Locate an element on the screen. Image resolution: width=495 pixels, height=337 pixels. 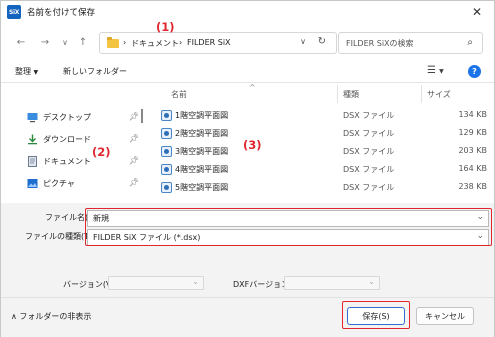
title-bar: SiX 名前を付けて保存 ✕ is located at coordinates (247, 12).